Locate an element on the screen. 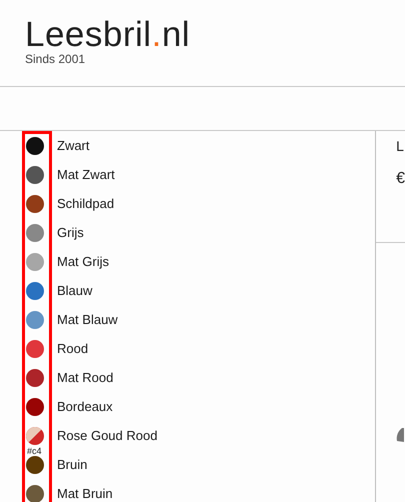 This screenshot has height=502, width=405. logo-tagline: Sinds 2001 is located at coordinates (55, 59).